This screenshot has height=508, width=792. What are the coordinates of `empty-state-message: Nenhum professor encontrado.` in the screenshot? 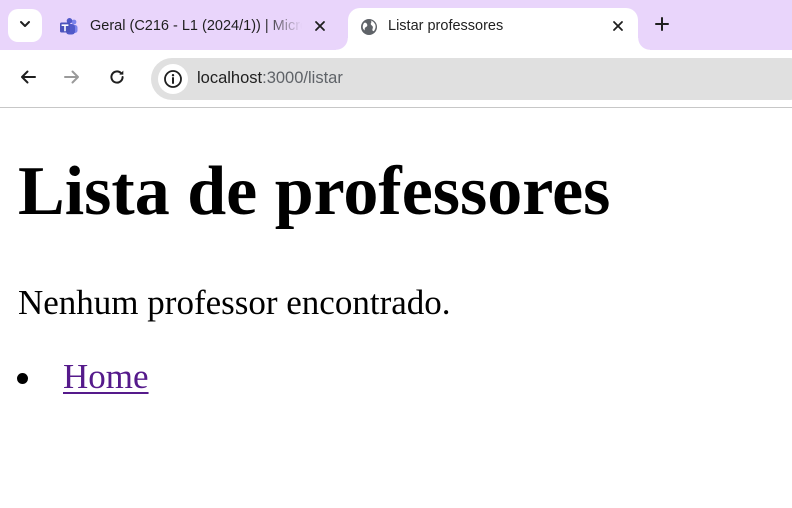 It's located at (234, 302).